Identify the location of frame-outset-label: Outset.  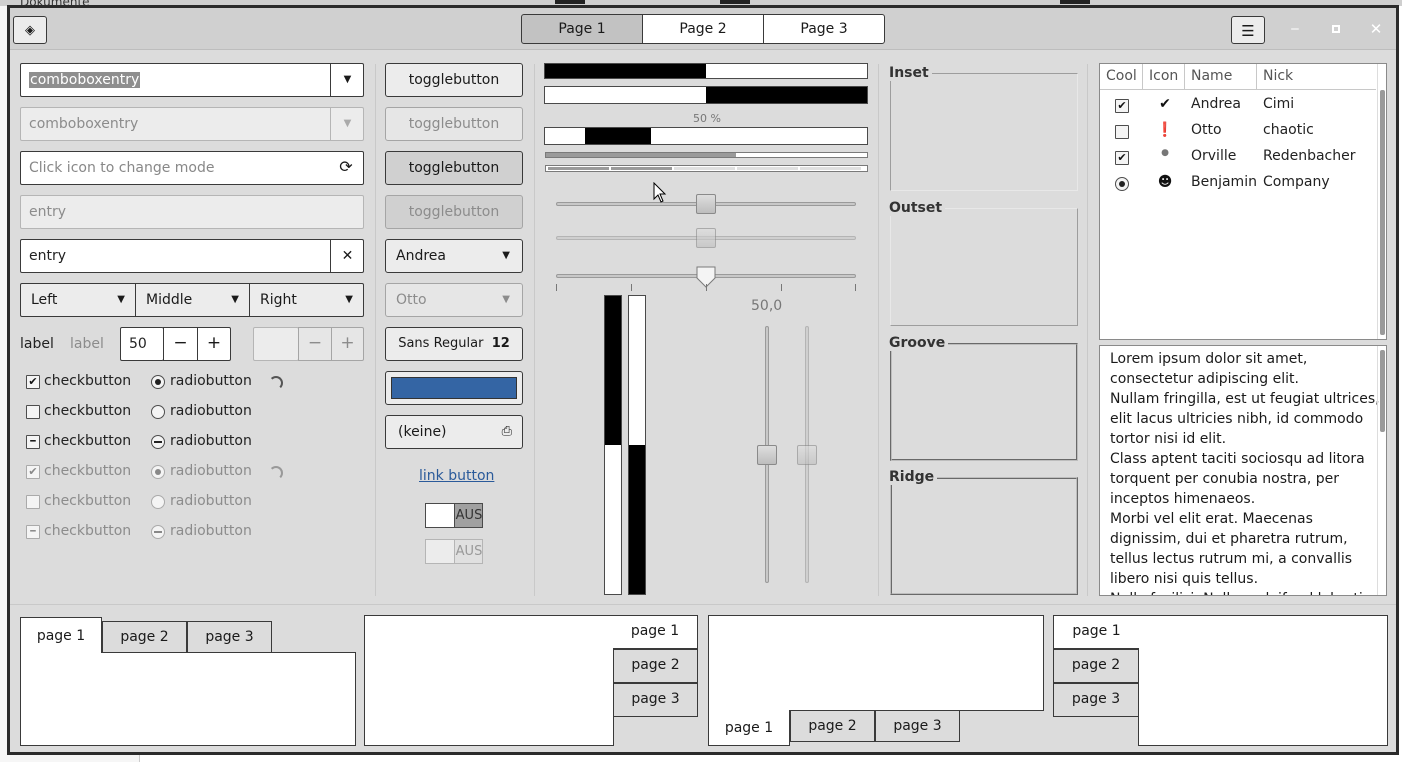
(917, 208).